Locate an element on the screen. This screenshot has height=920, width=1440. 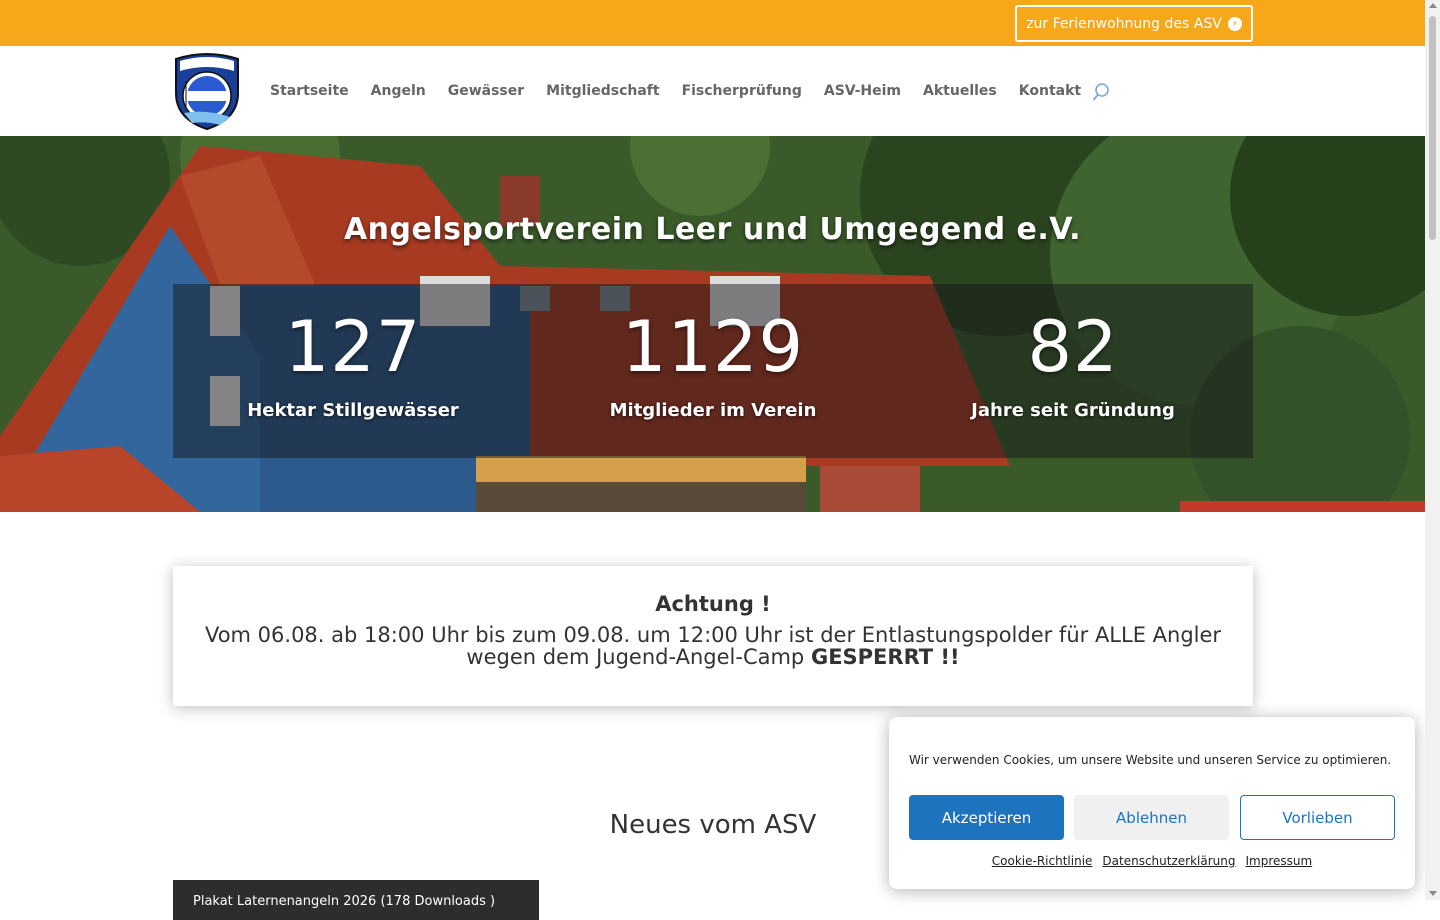
stat-hectares: 127 Hektar Stillgewässer is located at coordinates (353, 371).